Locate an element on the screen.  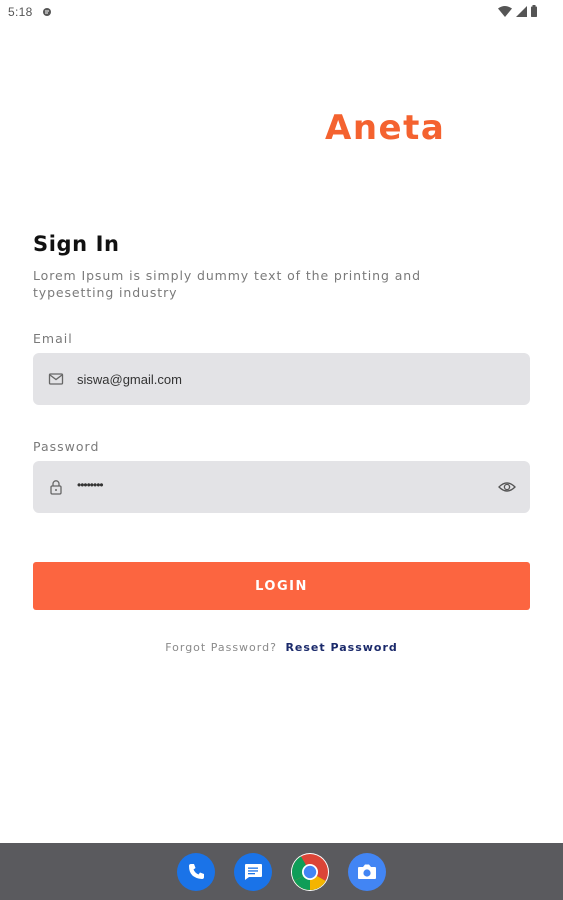
eye-icon is located at coordinates (507, 487).